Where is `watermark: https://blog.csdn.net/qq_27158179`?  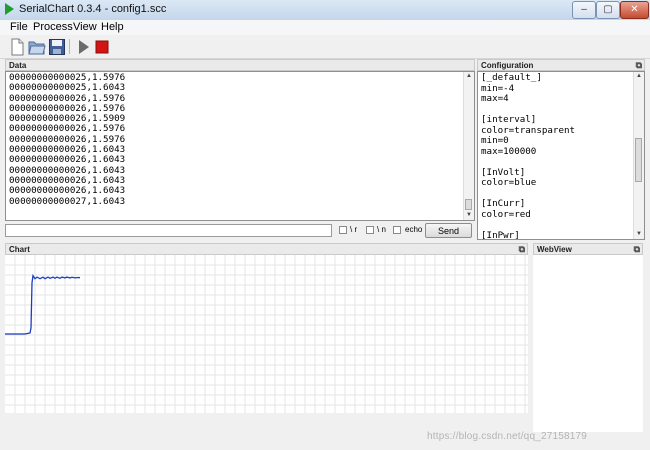 watermark: https://blog.csdn.net/qq_27158179 is located at coordinates (507, 436).